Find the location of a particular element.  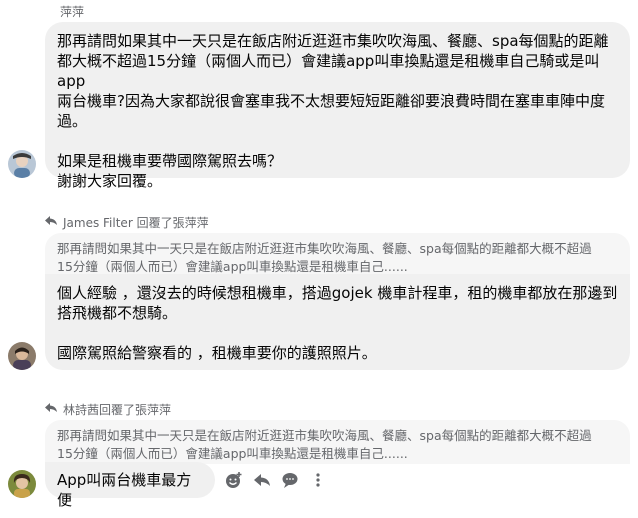

smiley-plus-icon is located at coordinates (234, 480).